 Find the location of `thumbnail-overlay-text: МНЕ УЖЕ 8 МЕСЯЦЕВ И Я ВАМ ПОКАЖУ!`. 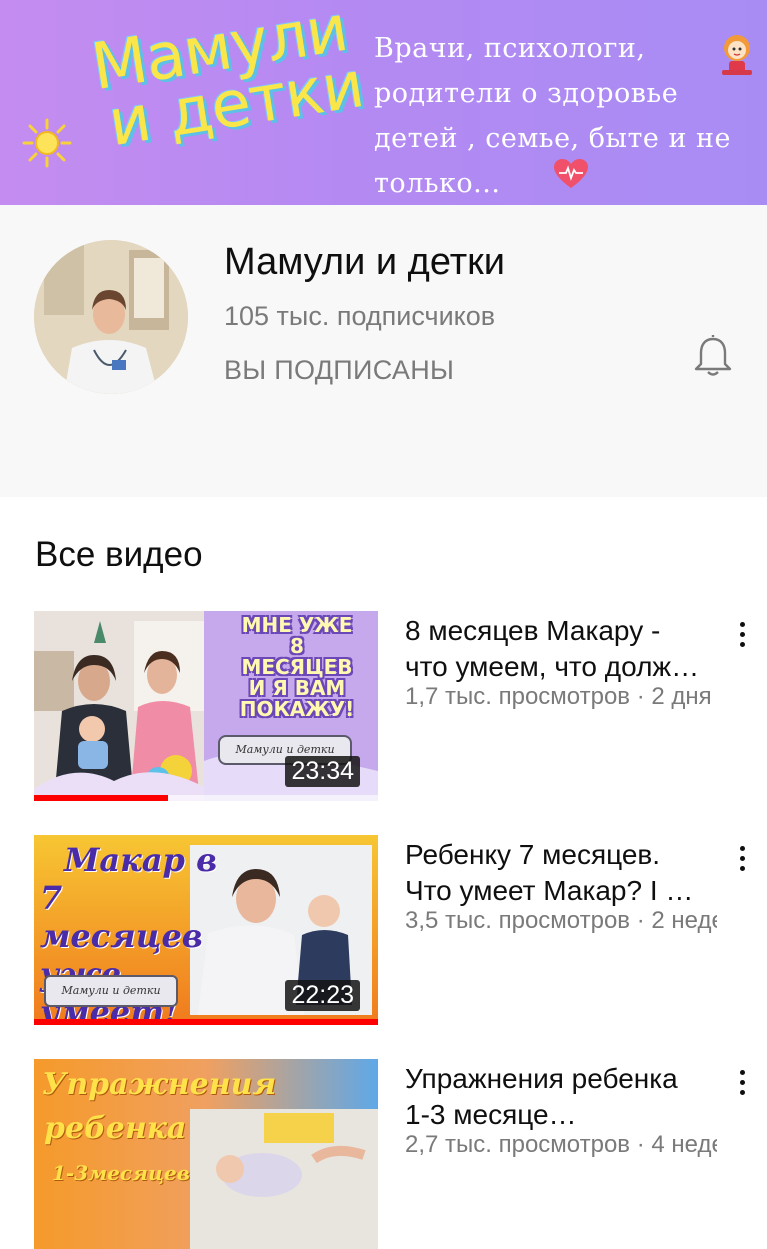

thumbnail-overlay-text: МНЕ УЖЕ 8 МЕСЯЦЕВ И Я ВАМ ПОКАЖУ! is located at coordinates (297, 667).